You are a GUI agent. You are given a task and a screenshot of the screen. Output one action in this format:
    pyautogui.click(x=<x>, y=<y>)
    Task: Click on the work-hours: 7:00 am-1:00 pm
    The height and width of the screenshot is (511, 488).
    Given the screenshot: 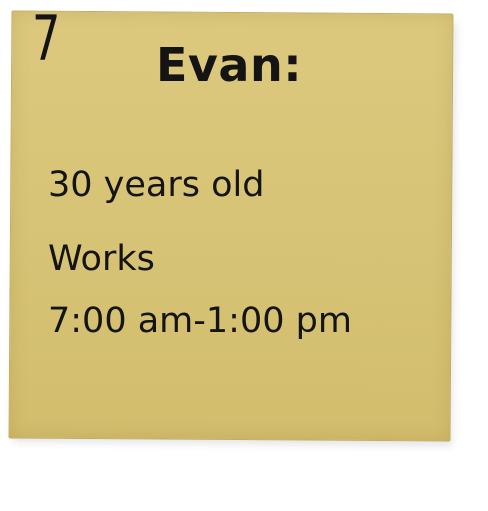 What is the action you would take?
    pyautogui.click(x=200, y=321)
    